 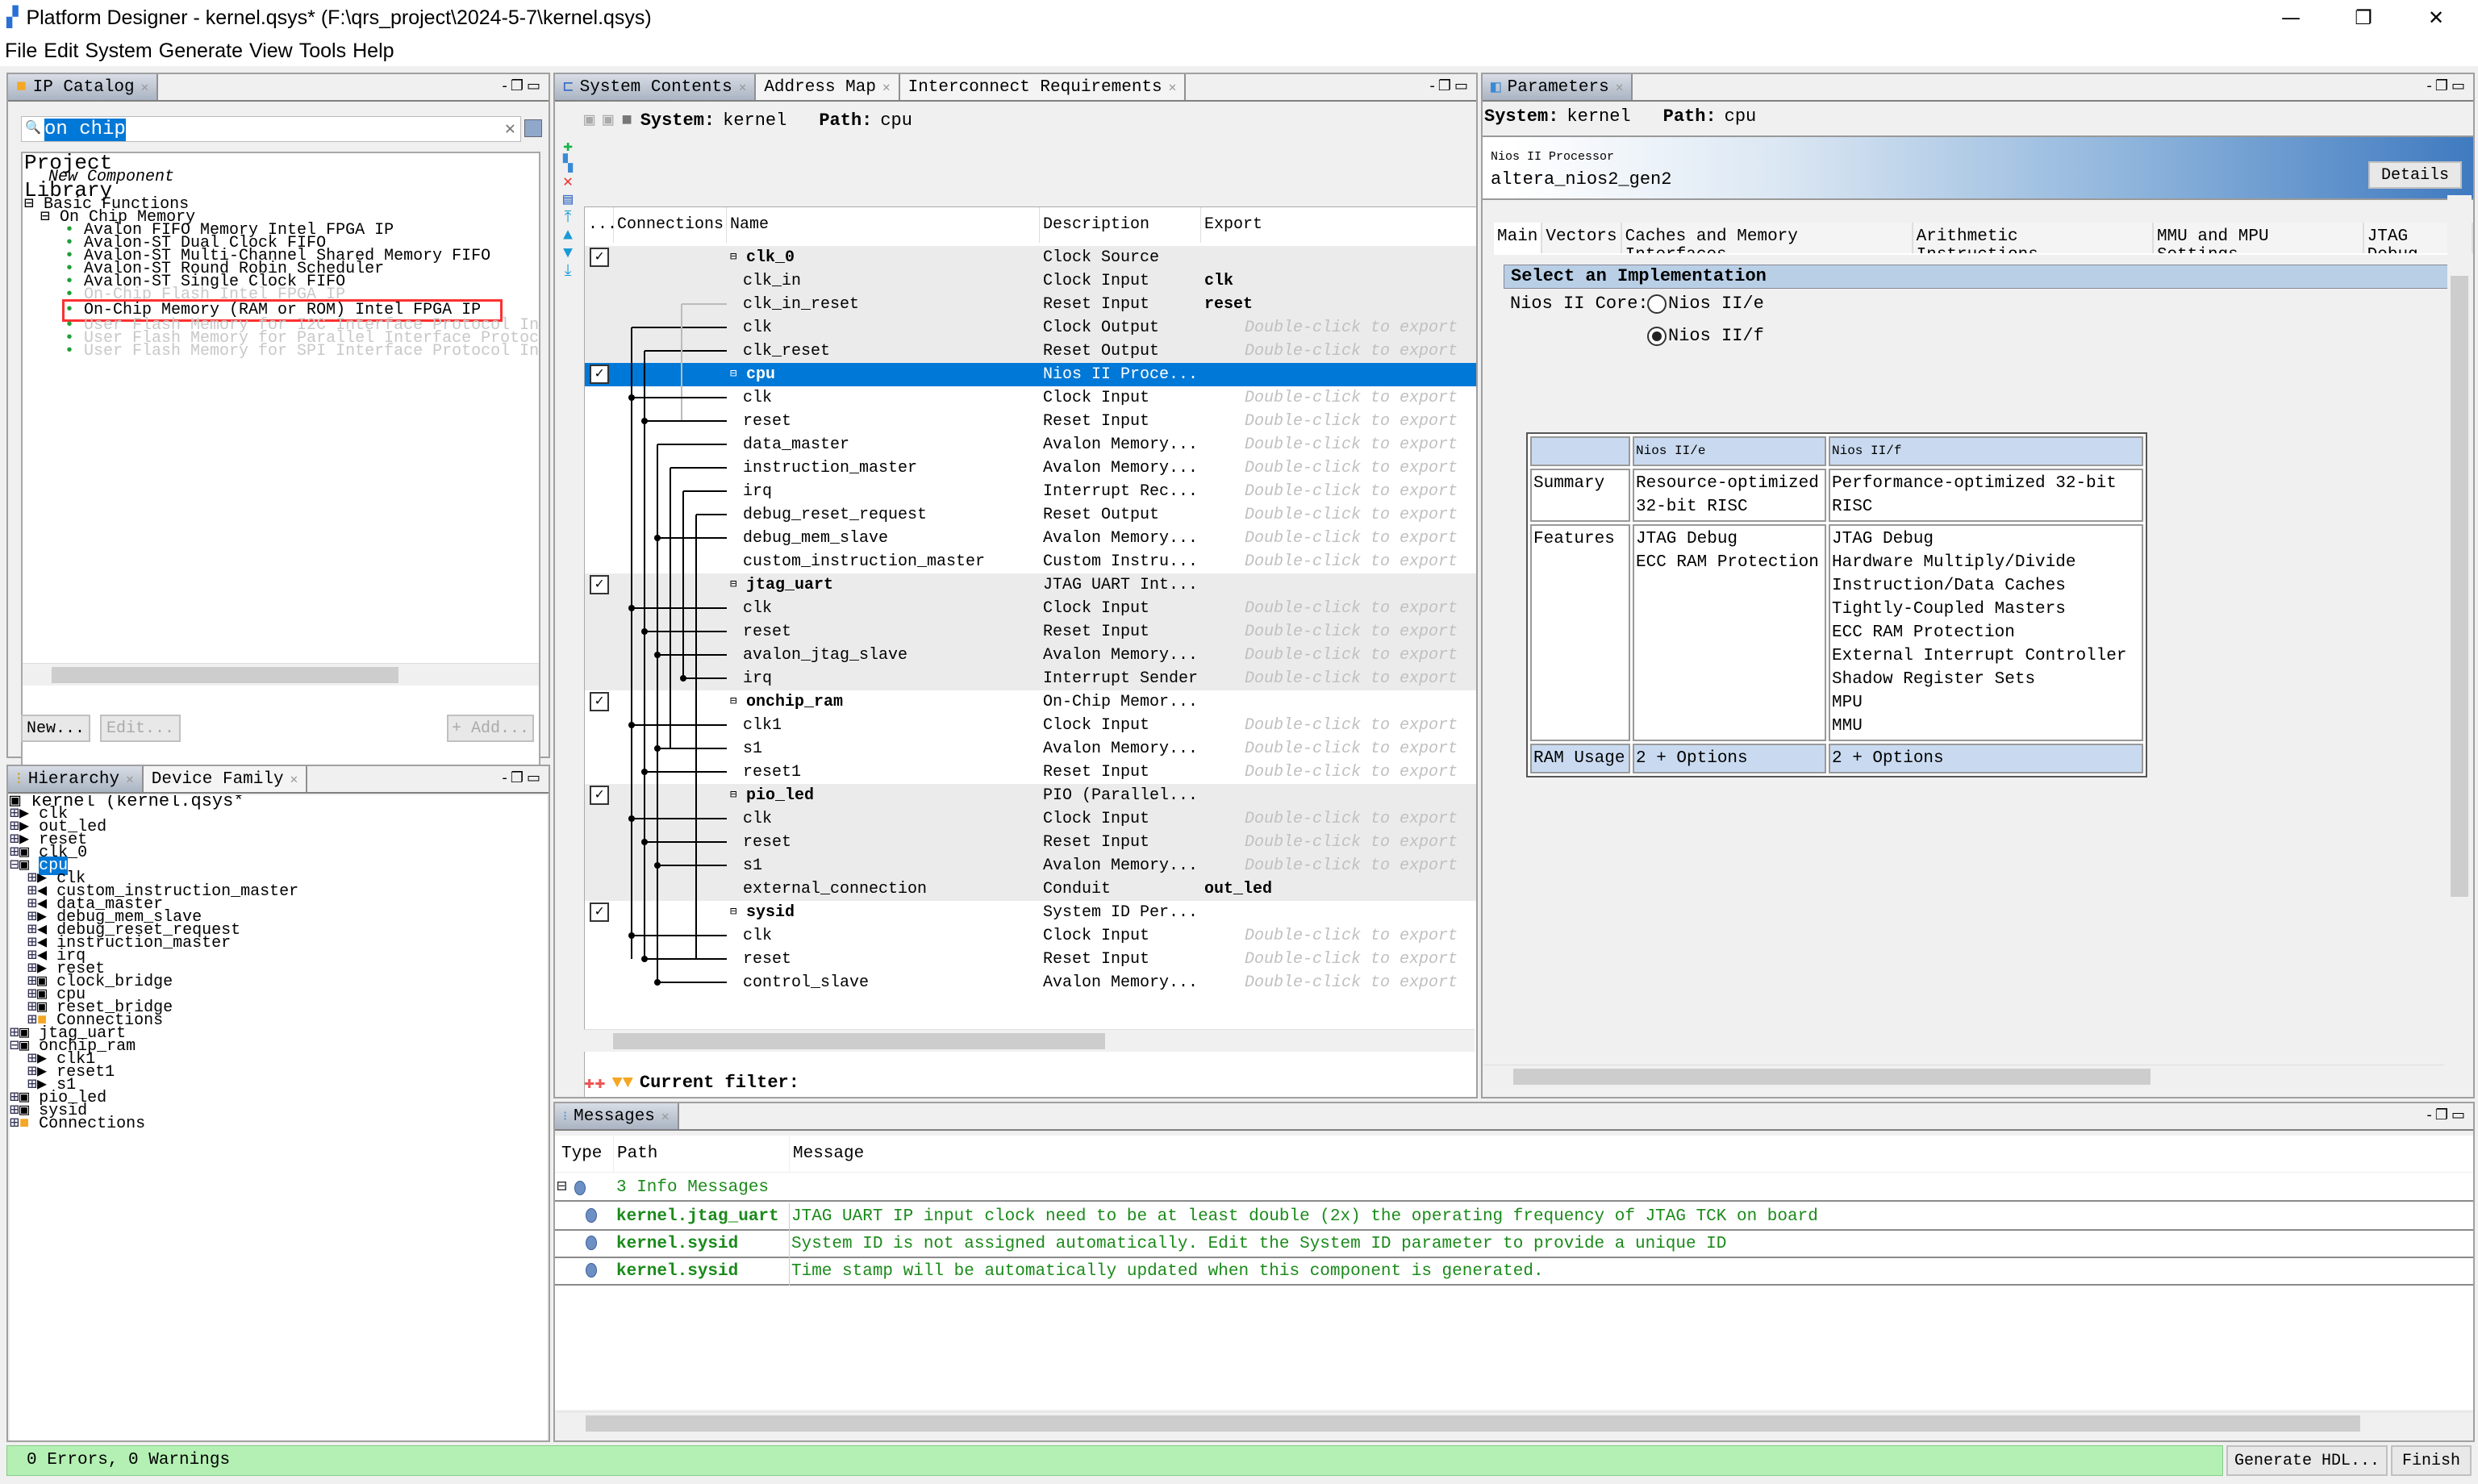 What do you see at coordinates (201, 51) in the screenshot?
I see `menu-generate: Generate` at bounding box center [201, 51].